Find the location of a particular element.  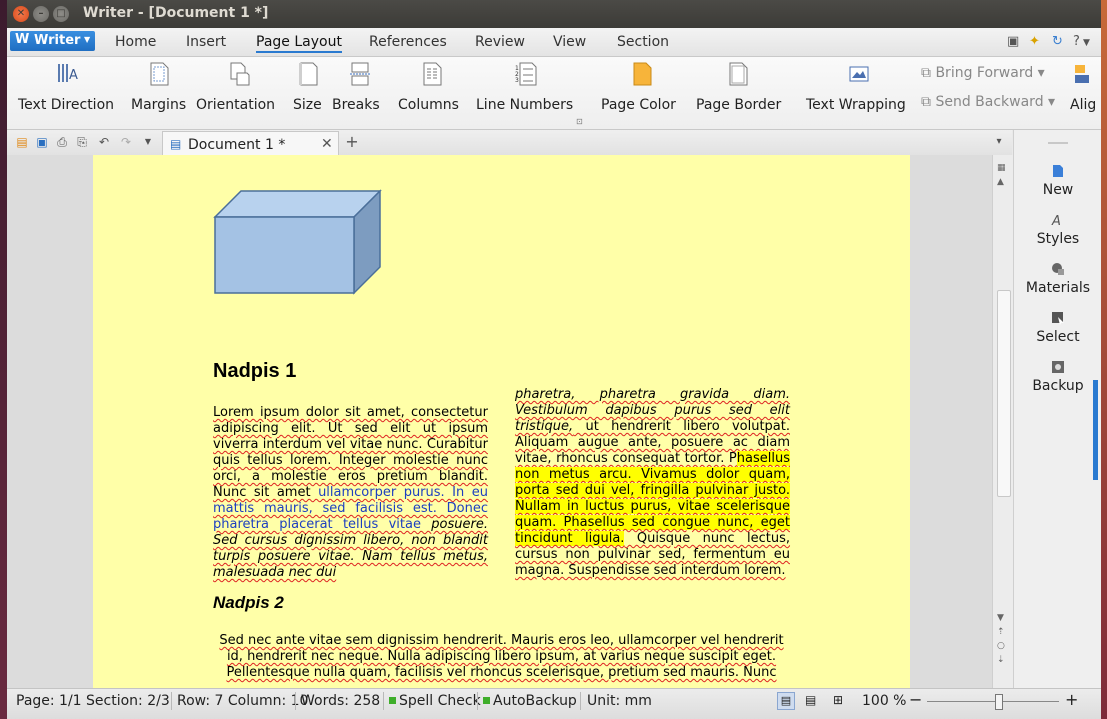

tab-document-1: ▤ Document 1 * ✕ is located at coordinates (250, 143).